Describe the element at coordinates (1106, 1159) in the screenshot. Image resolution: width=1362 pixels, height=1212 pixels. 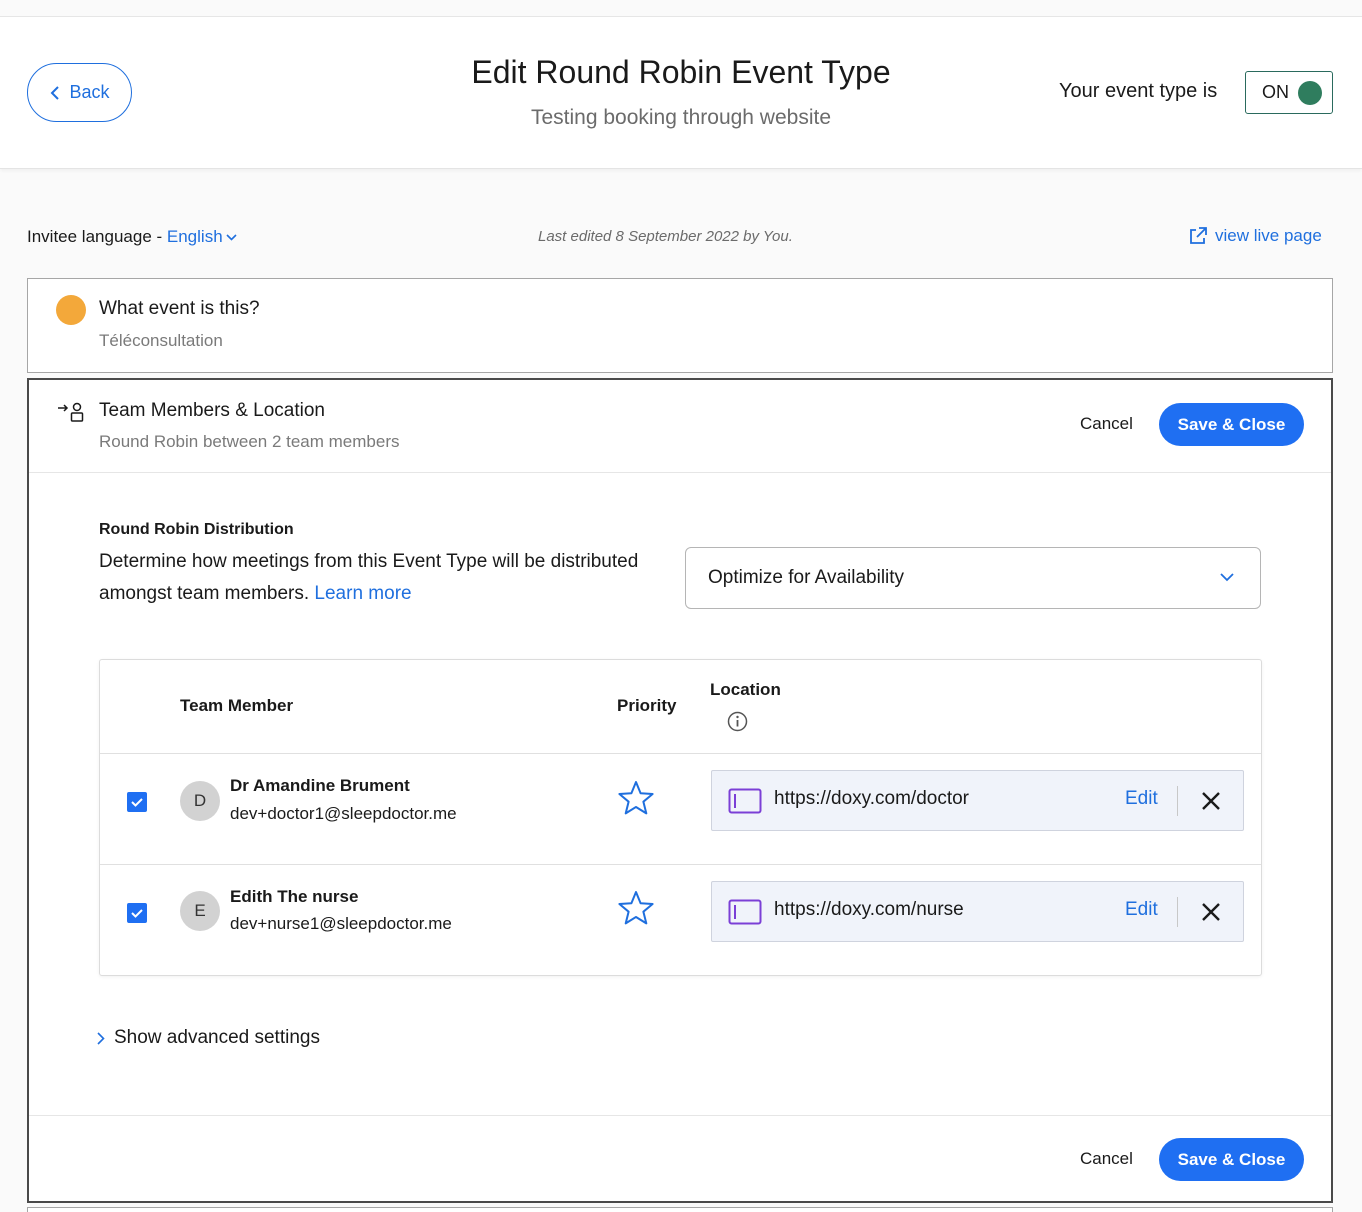
I see `cancel-button-bottom: Cancel` at that location.